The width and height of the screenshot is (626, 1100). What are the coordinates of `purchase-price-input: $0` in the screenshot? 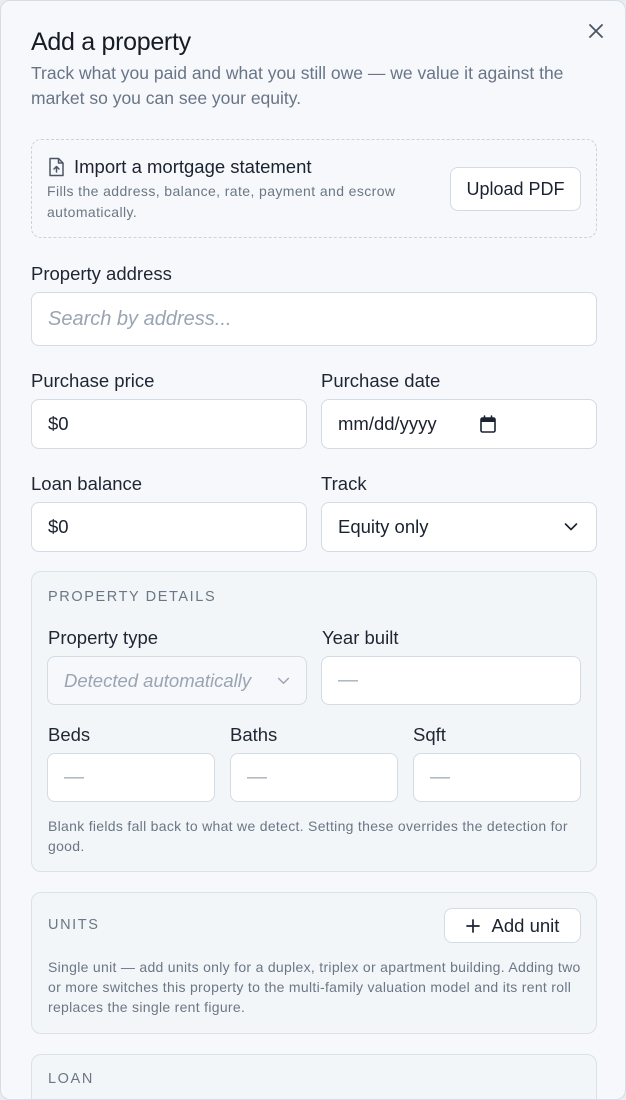 It's located at (169, 424).